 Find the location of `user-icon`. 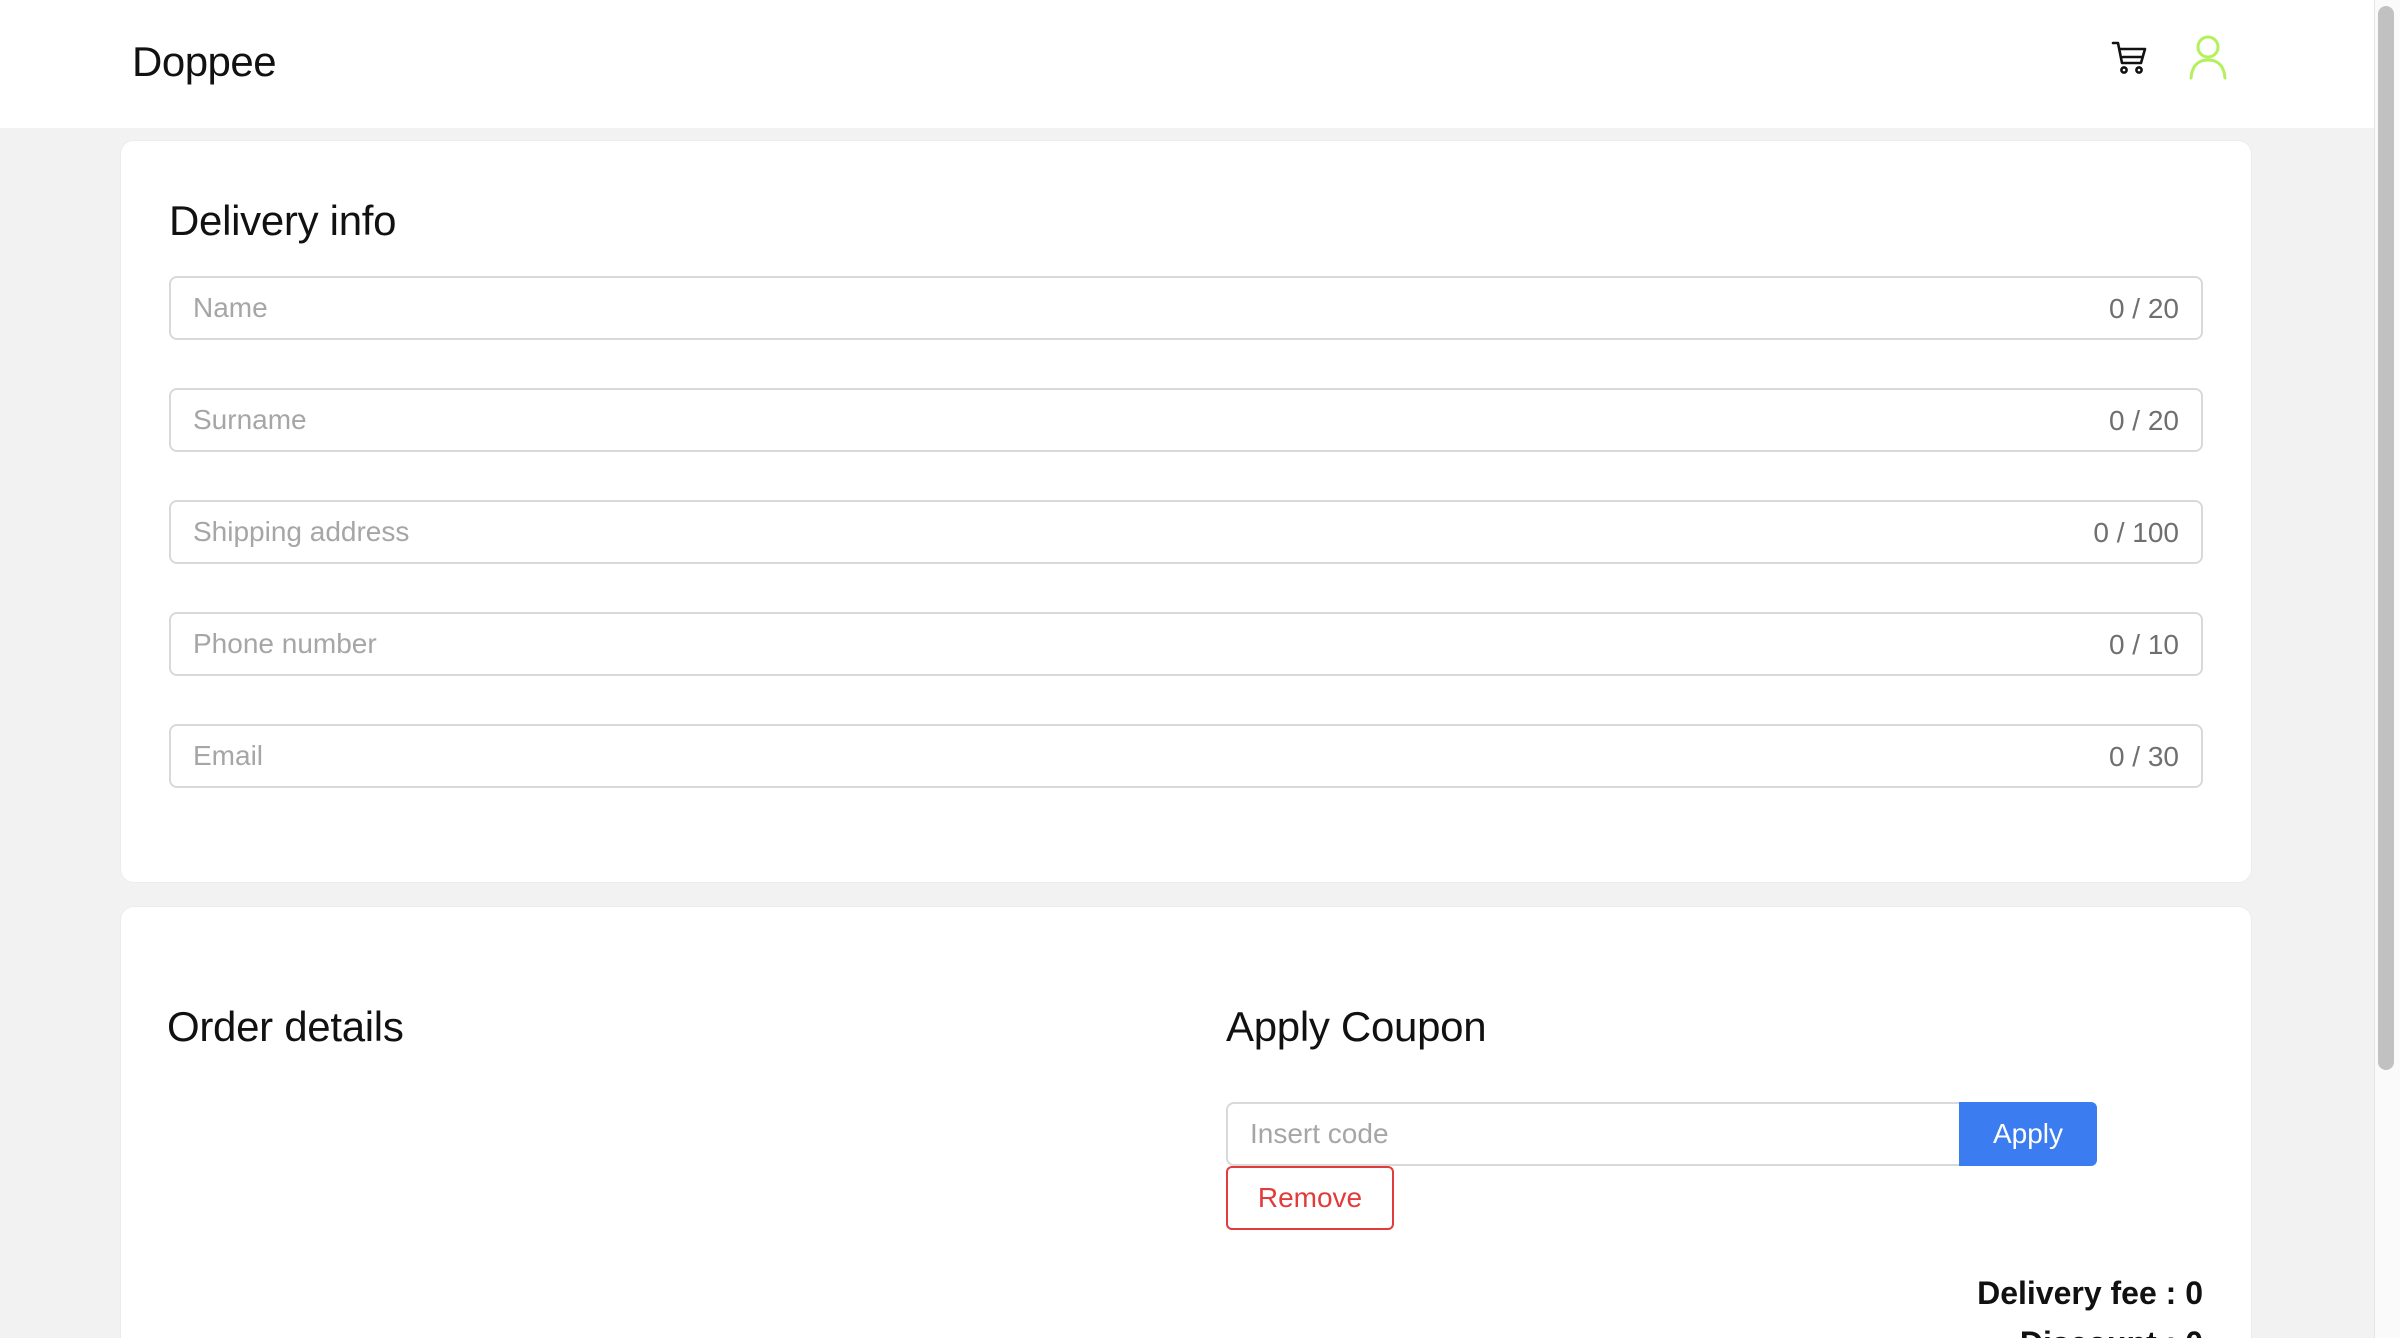

user-icon is located at coordinates (2208, 57).